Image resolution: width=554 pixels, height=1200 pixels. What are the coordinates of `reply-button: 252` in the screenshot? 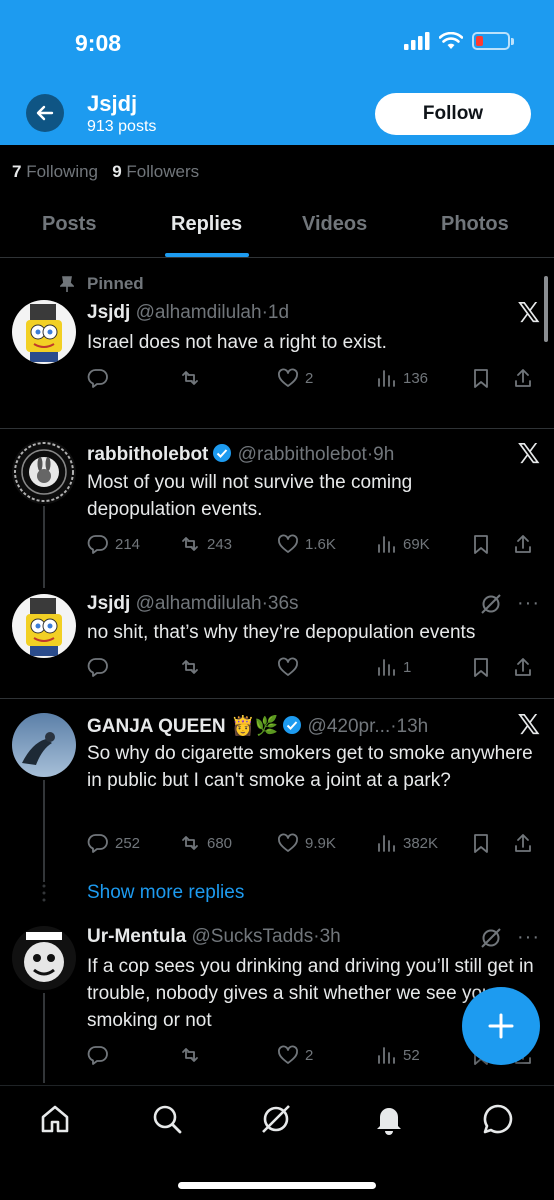 It's located at (113, 843).